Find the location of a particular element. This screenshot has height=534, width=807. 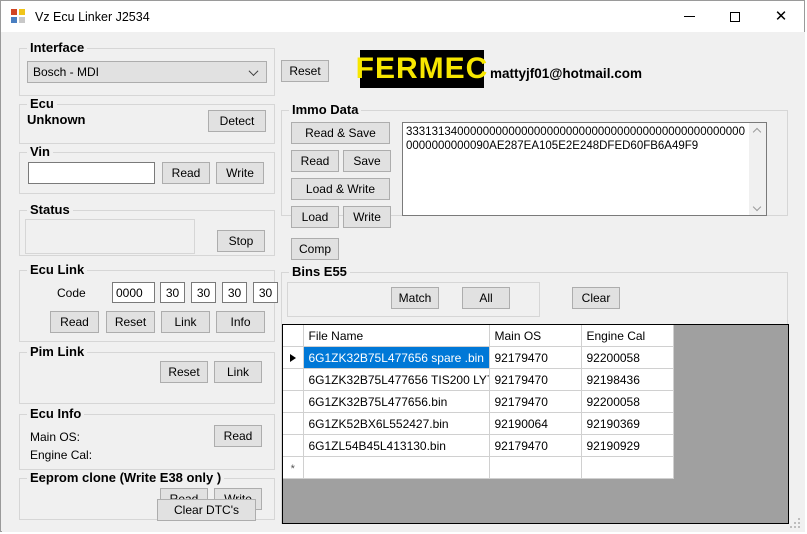

cell-engine-cal: 92198436 is located at coordinates (627, 379).